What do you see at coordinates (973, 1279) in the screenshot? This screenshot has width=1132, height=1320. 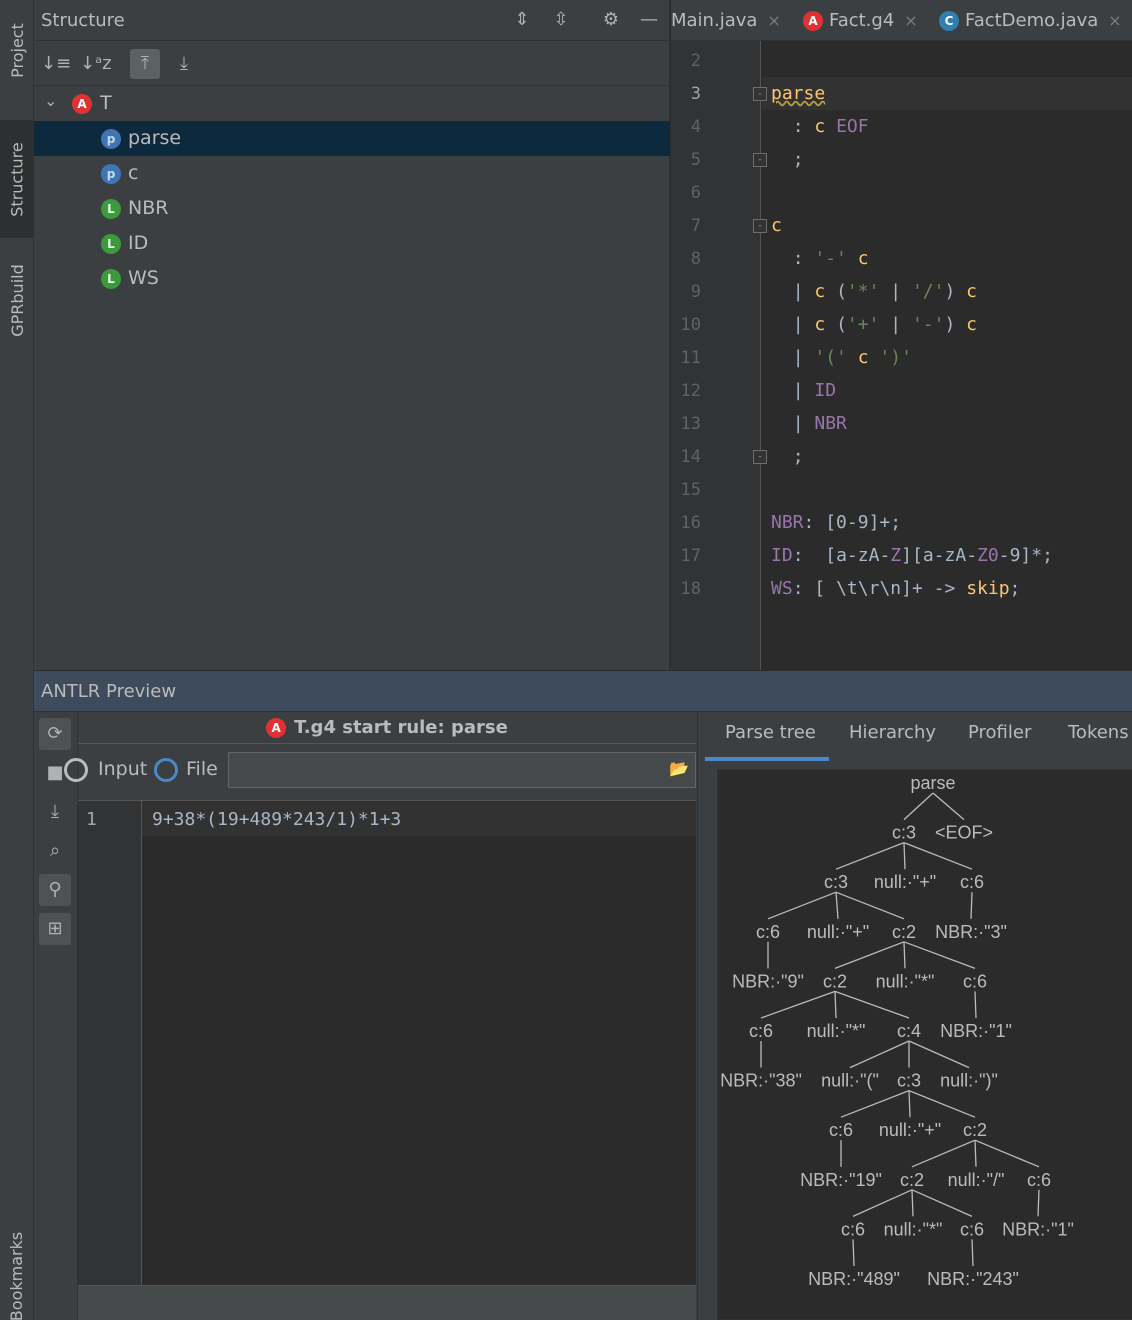 I see `tree-node: NBR:·"243"` at bounding box center [973, 1279].